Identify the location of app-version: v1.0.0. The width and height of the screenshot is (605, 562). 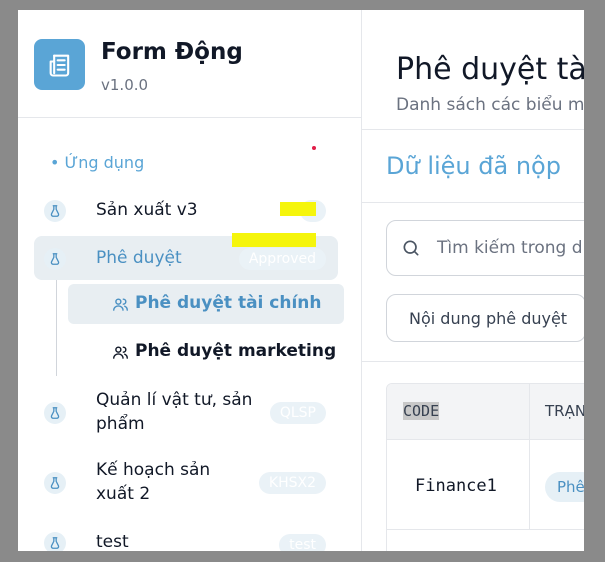
(125, 85).